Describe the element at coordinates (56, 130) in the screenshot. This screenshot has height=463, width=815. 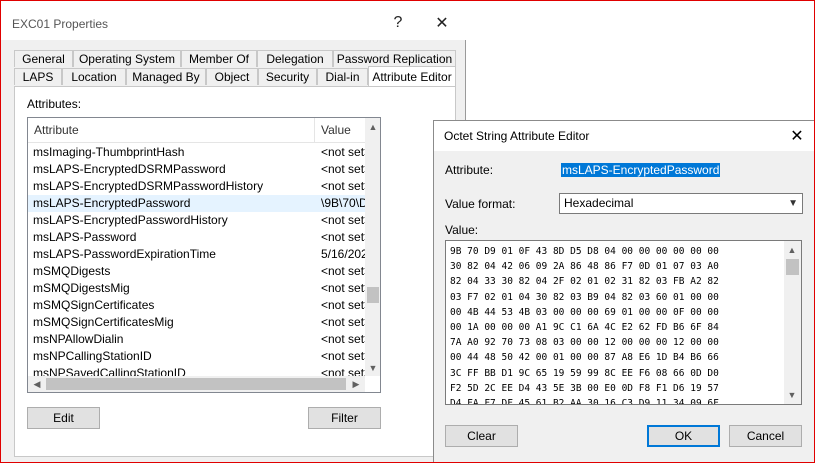
I see `column-header-attribute: Attribute` at that location.